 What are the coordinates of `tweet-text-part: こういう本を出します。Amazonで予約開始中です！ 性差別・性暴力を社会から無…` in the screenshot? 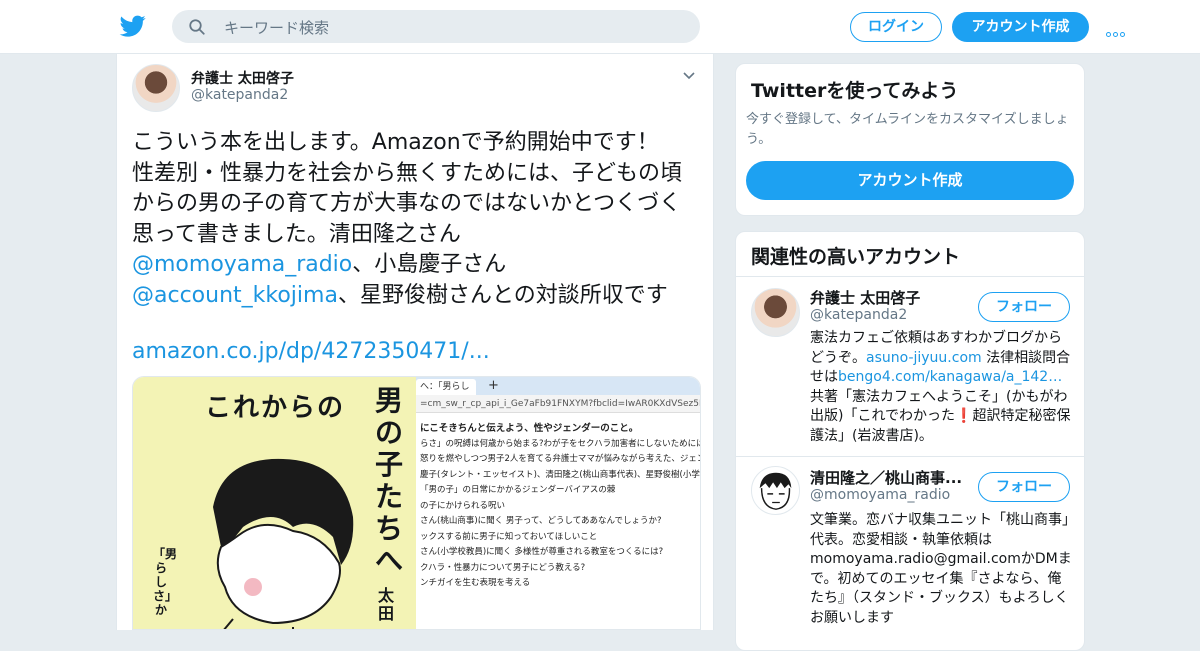 It's located at (407, 188).